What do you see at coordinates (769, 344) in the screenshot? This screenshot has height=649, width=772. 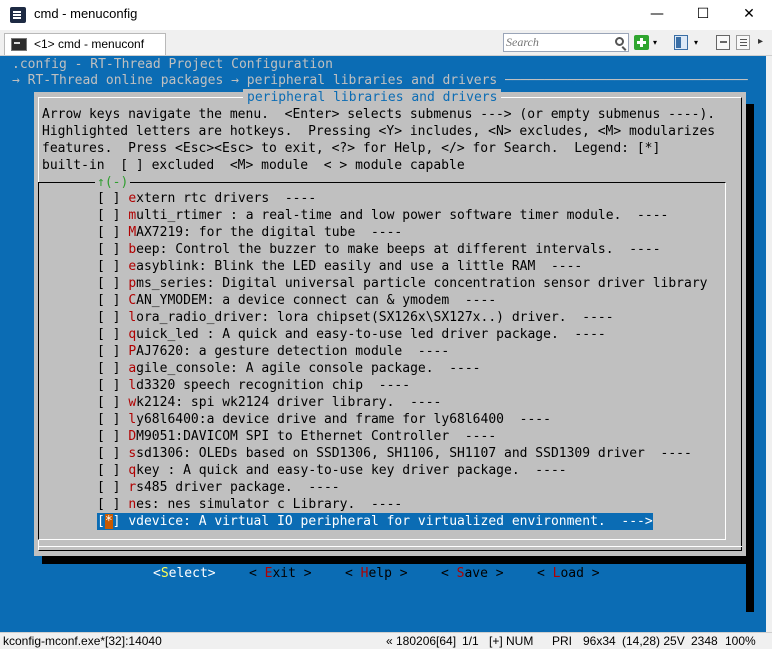 I see `vertical-scrollbar` at bounding box center [769, 344].